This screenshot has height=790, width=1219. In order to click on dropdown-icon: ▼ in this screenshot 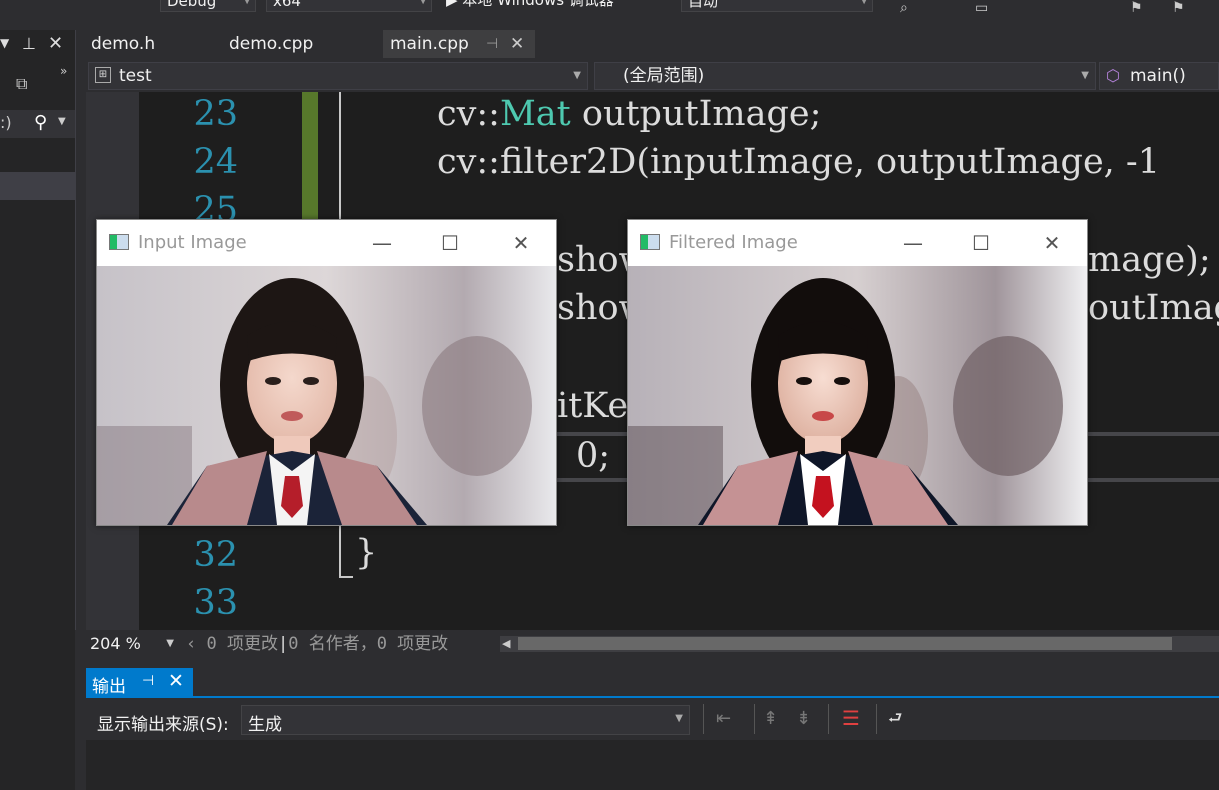, I will do `click(4, 43)`.